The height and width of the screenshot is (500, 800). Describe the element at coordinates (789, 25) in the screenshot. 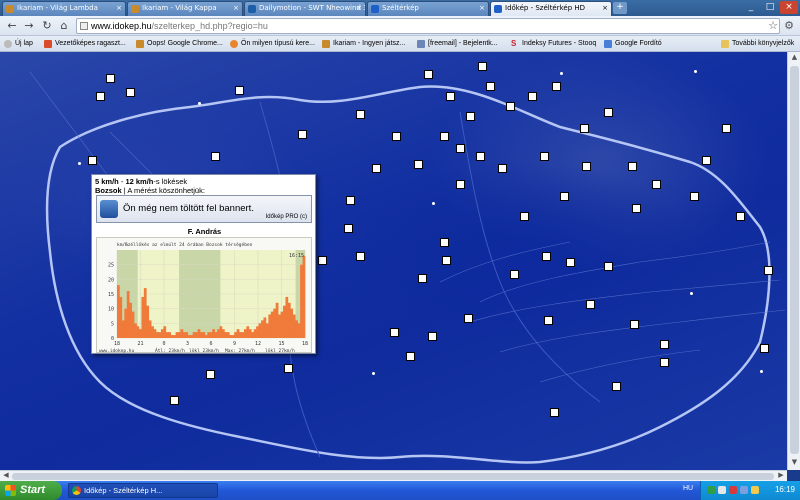

I see `wrench-icon: ⚙` at that location.